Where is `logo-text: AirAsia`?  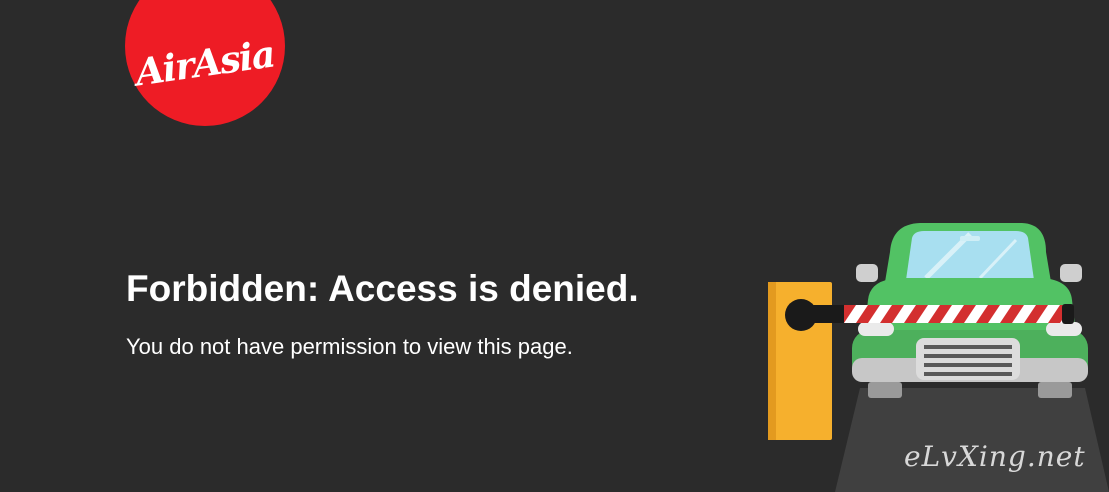
logo-text: AirAsia is located at coordinates (205, 63).